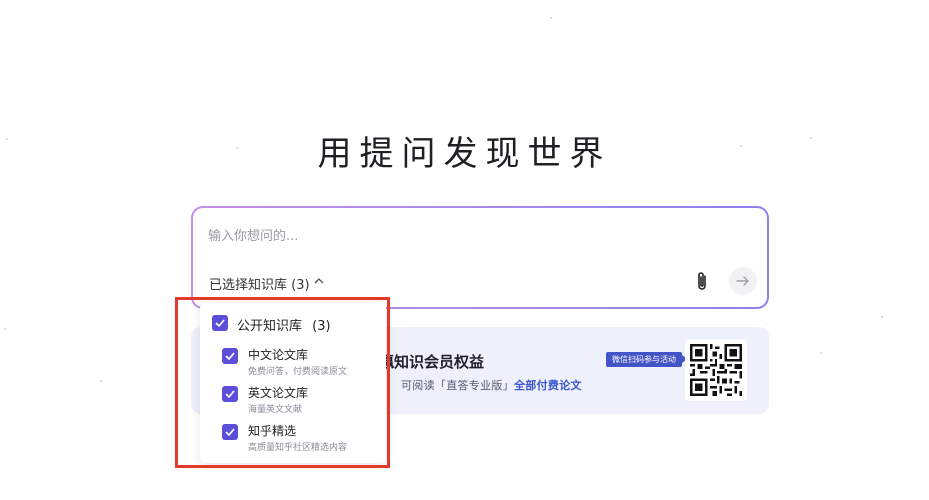  I want to click on page-title: 用提问发现世界, so click(464, 154).